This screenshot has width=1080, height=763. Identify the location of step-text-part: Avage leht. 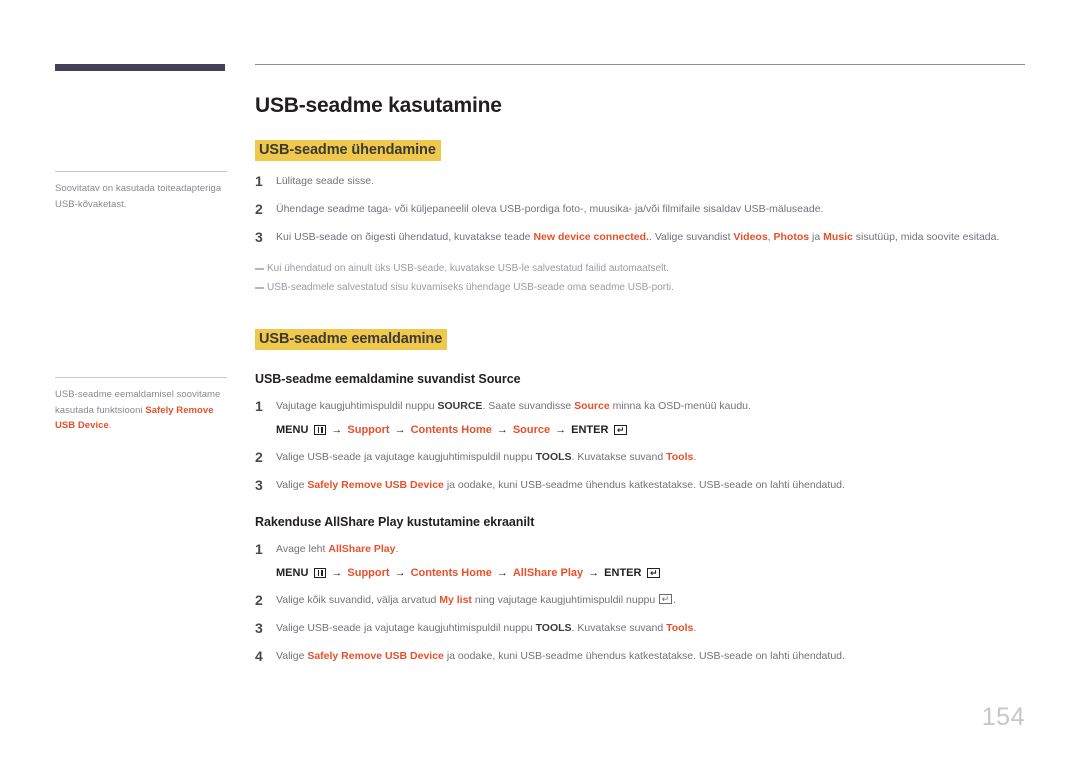
(302, 549).